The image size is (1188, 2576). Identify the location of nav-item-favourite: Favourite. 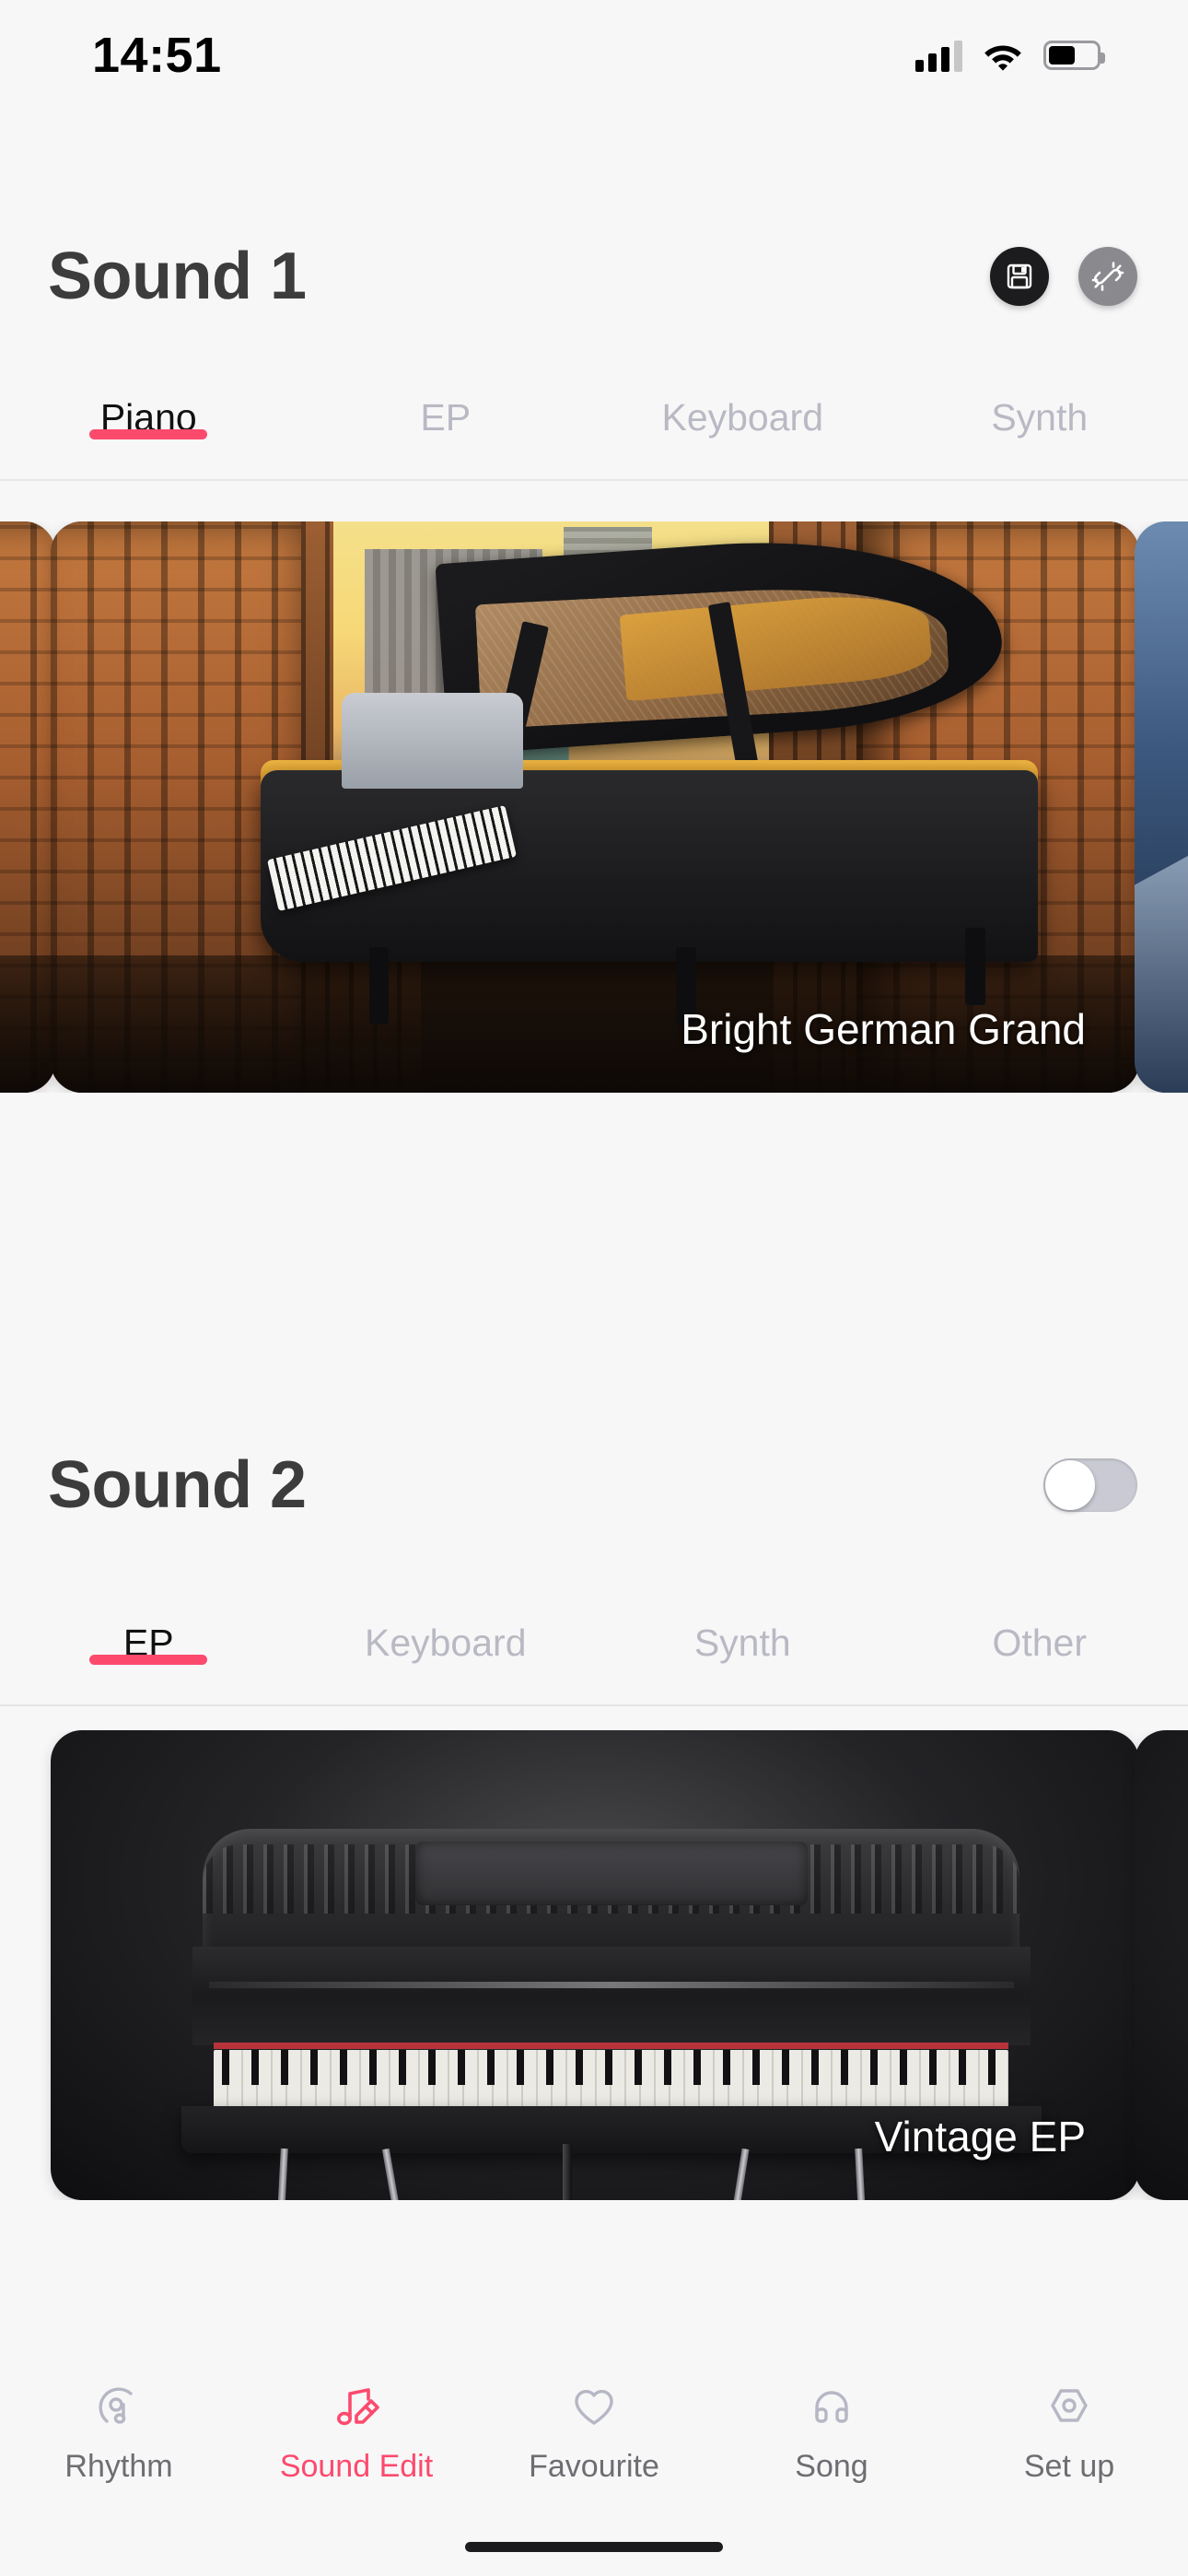
(594, 2432).